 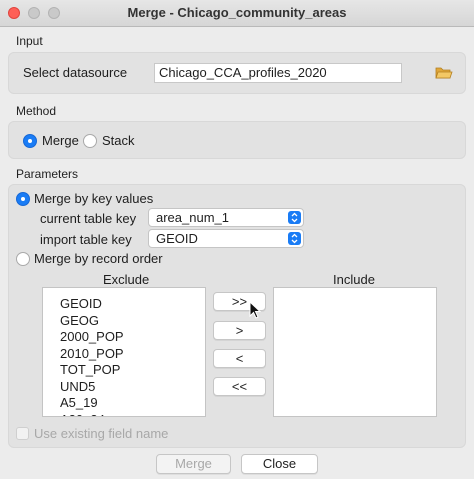 What do you see at coordinates (177, 238) in the screenshot?
I see `import-key-value: GEOID` at bounding box center [177, 238].